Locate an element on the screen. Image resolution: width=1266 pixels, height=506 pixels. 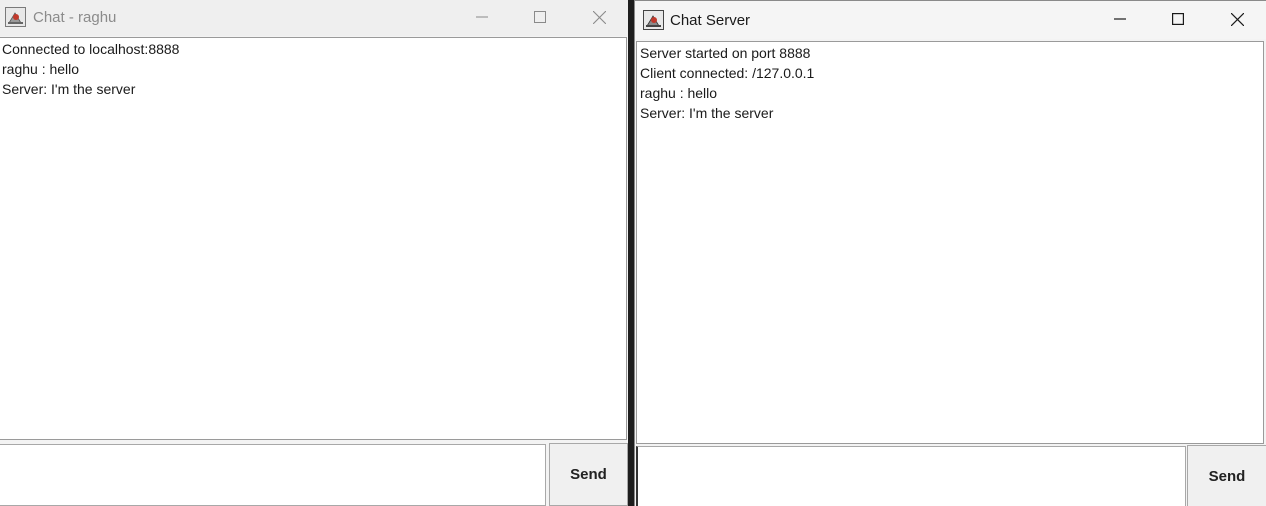
server-minimize-button is located at coordinates (1120, 19).